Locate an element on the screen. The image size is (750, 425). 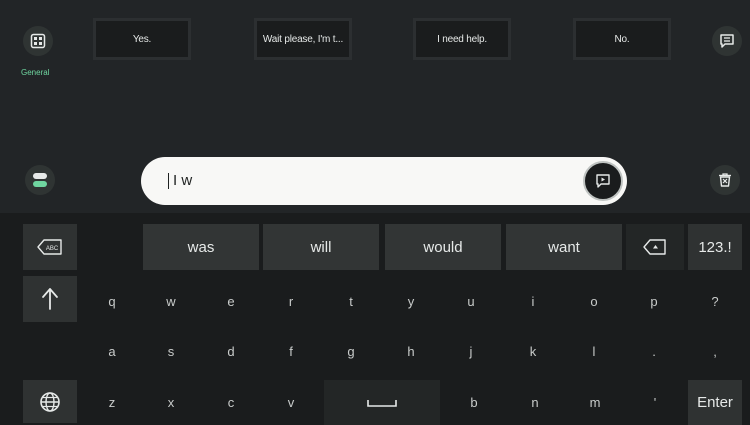
key-u: u is located at coordinates (471, 301).